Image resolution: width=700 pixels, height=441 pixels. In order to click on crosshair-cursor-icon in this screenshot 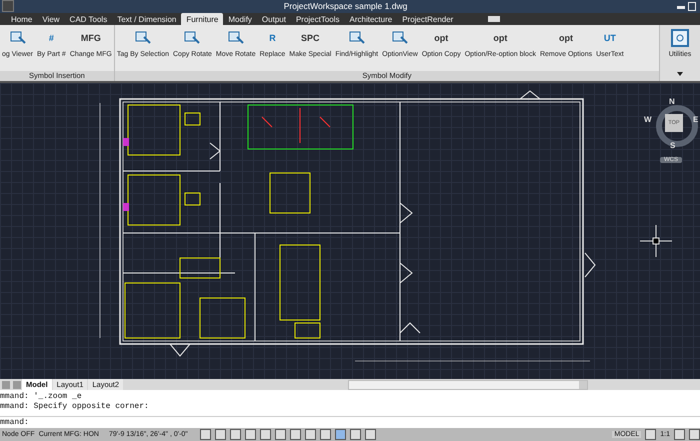, I will do `click(656, 241)`.